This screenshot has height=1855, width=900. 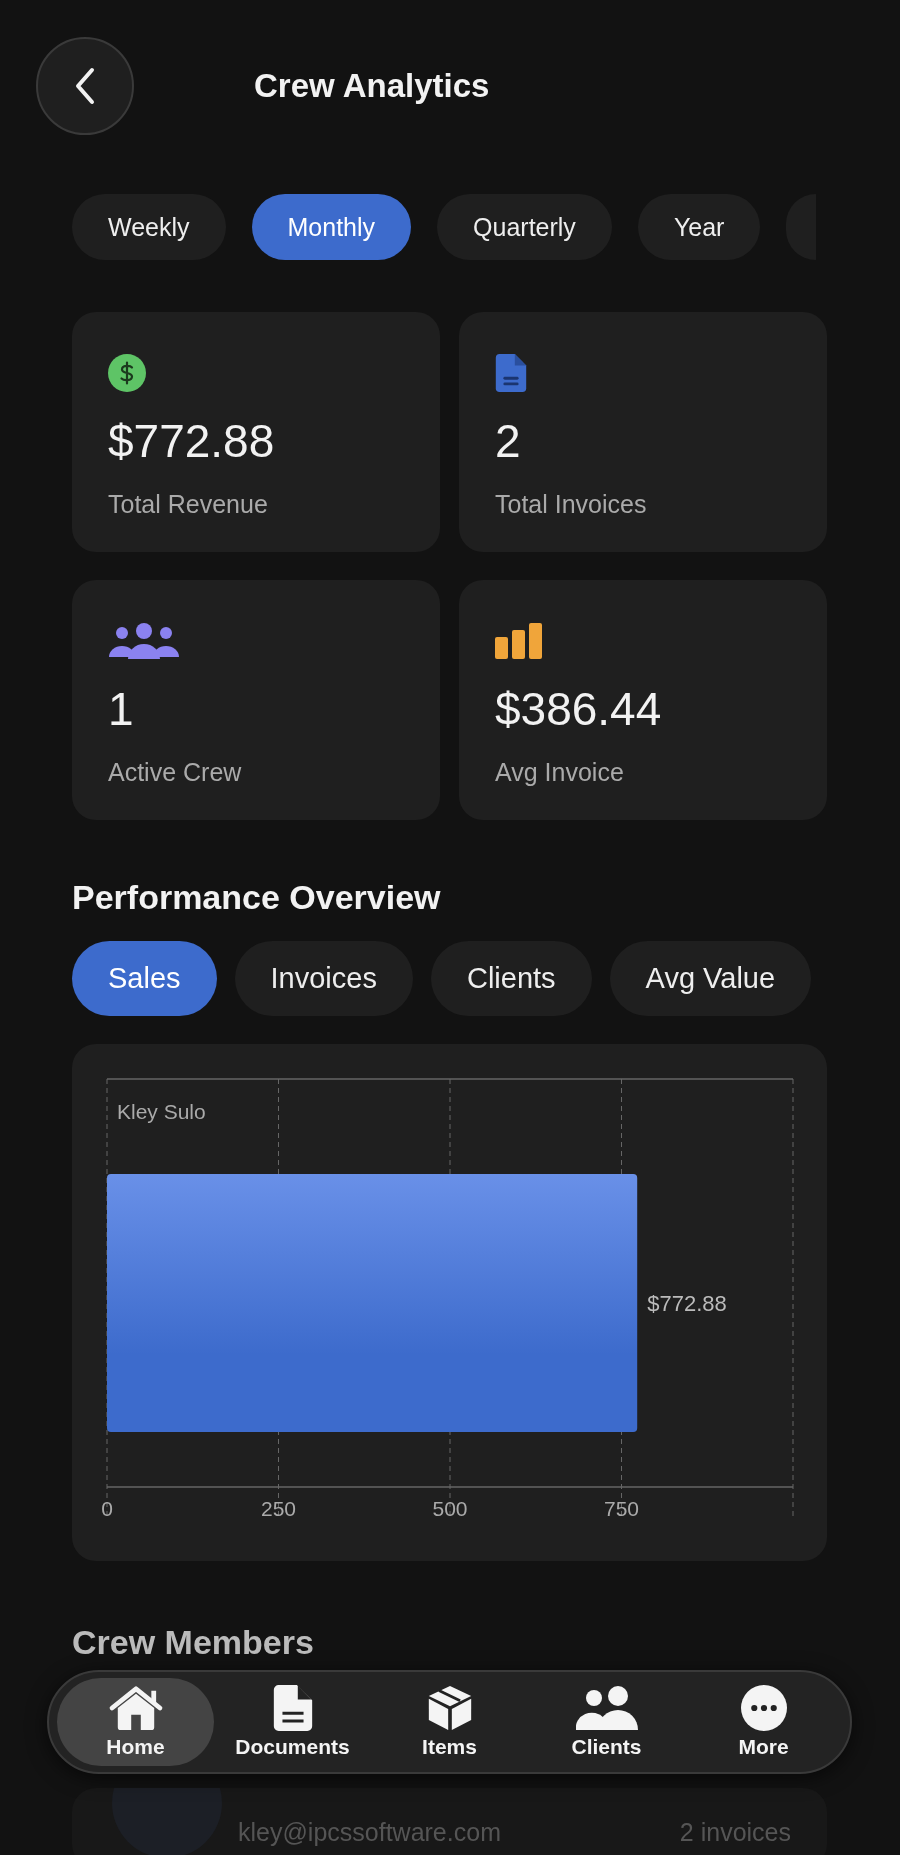 What do you see at coordinates (606, 1708) in the screenshot?
I see `people-icon` at bounding box center [606, 1708].